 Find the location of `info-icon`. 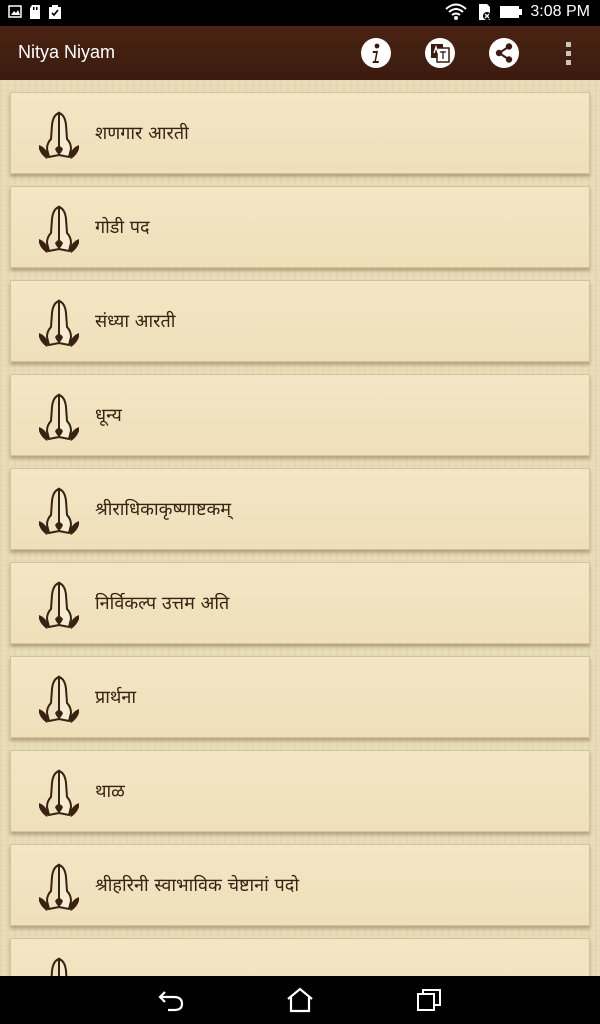

info-icon is located at coordinates (376, 53).